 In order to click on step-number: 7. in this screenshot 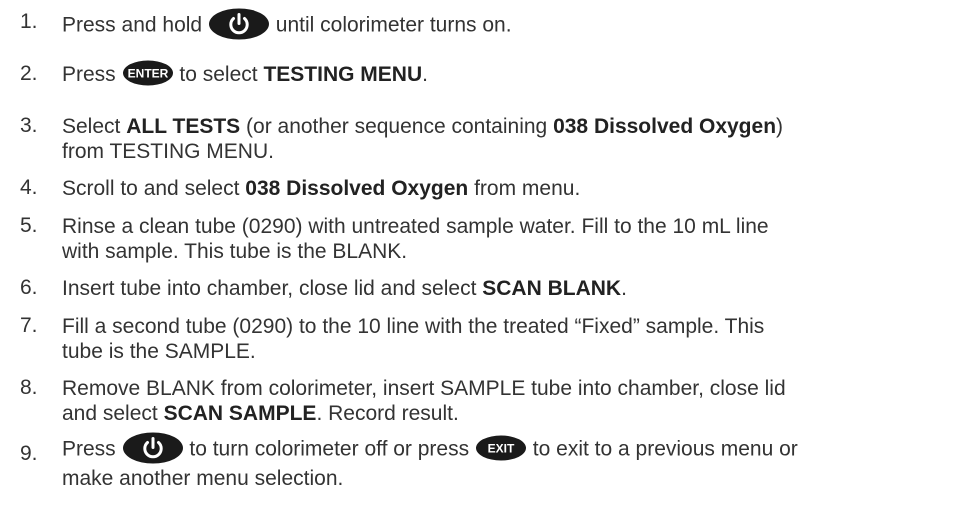, I will do `click(29, 325)`.